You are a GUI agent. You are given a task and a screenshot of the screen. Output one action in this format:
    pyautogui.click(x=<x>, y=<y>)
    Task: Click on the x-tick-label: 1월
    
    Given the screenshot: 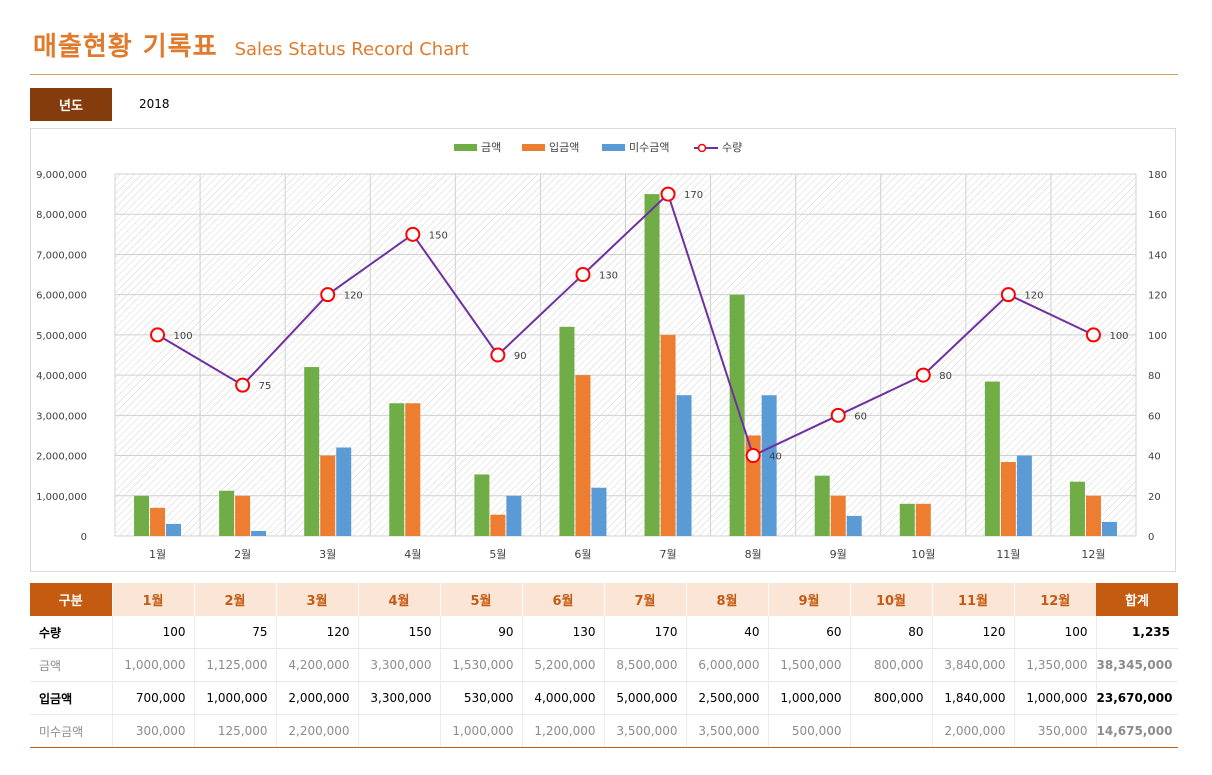 What is the action you would take?
    pyautogui.click(x=157, y=554)
    